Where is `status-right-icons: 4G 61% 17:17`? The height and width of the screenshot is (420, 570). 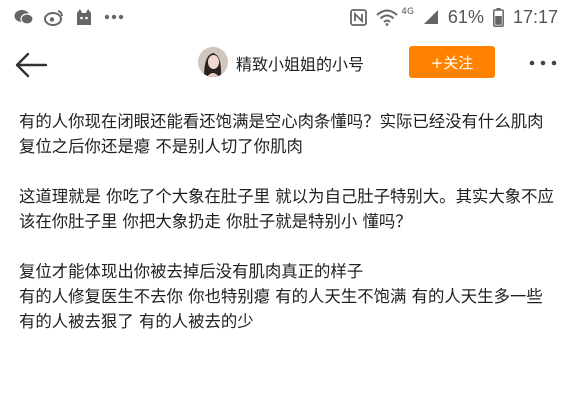 status-right-icons: 4G 61% 17:17 is located at coordinates (454, 17).